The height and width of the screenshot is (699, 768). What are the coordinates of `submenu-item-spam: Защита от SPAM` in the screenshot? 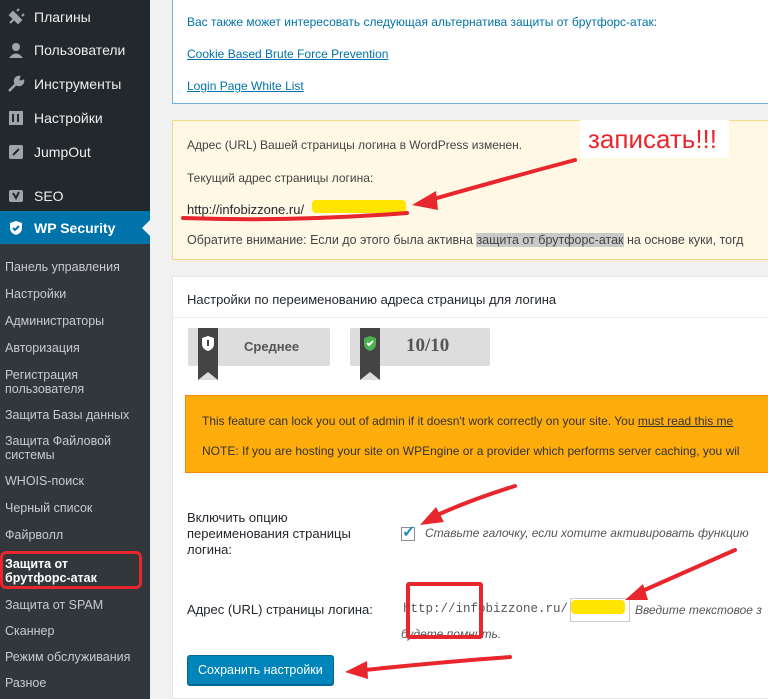 It's located at (75, 605).